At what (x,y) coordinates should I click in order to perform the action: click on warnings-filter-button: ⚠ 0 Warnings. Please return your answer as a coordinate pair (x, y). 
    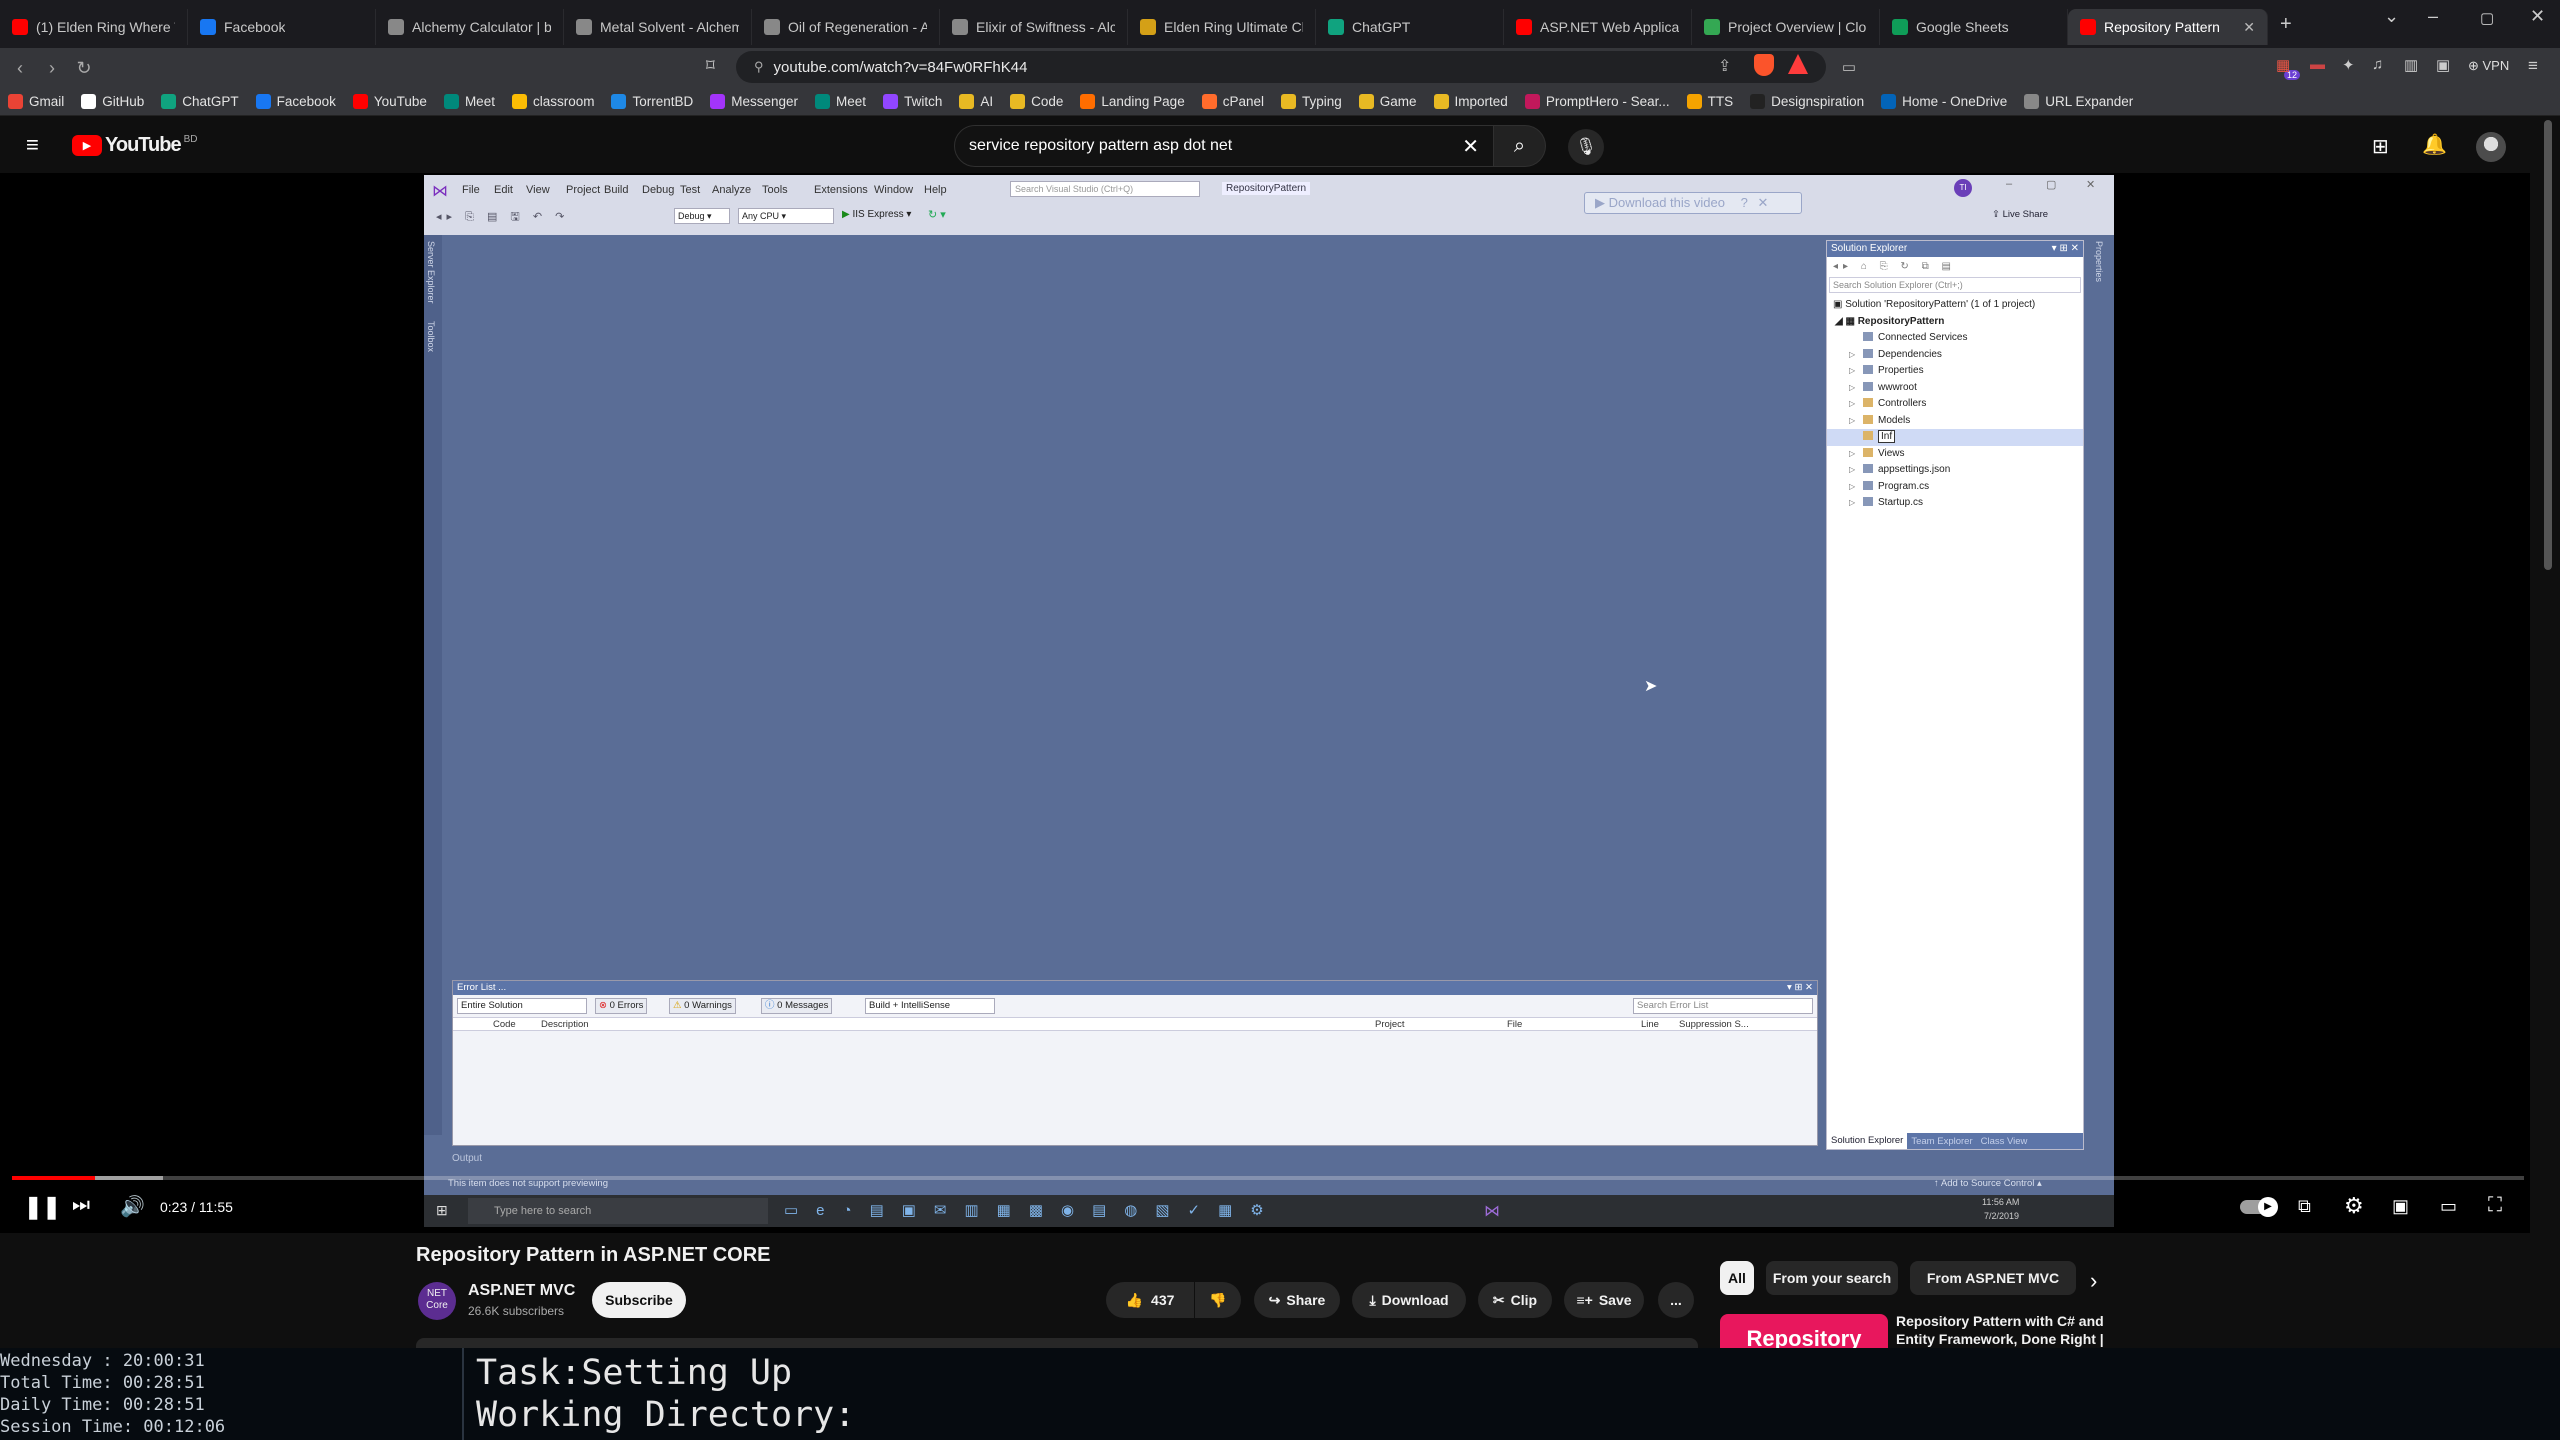
    Looking at the image, I should click on (702, 1006).